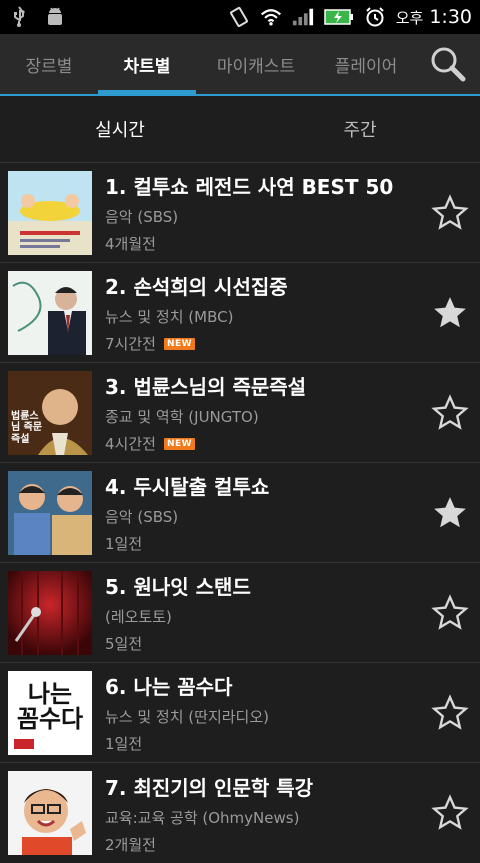  I want to click on sub-tab-bar: 실시간 주간, so click(240, 129).